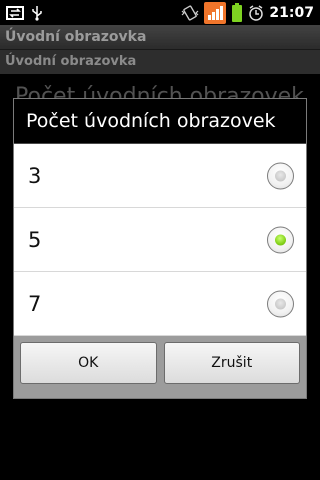 The width and height of the screenshot is (320, 480). Describe the element at coordinates (215, 12) in the screenshot. I see `signal-icon` at that location.